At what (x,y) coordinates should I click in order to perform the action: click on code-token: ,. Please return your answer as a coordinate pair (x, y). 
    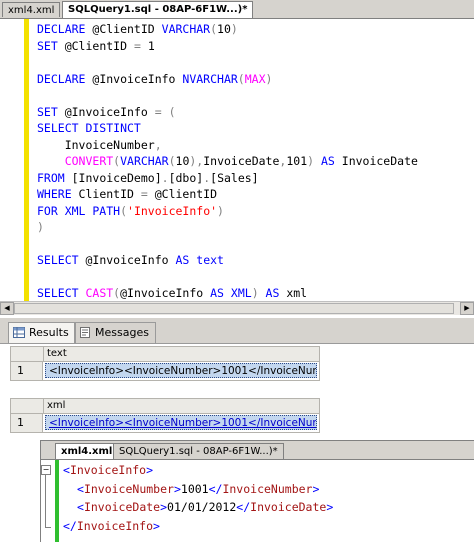
    Looking at the image, I should click on (158, 144).